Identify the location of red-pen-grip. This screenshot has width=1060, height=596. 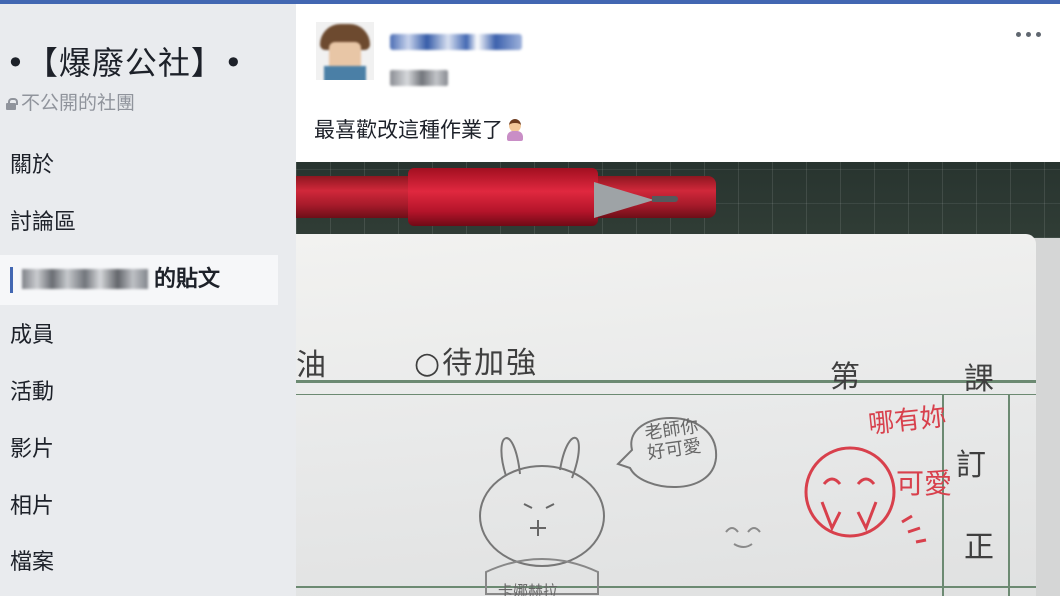
(503, 197).